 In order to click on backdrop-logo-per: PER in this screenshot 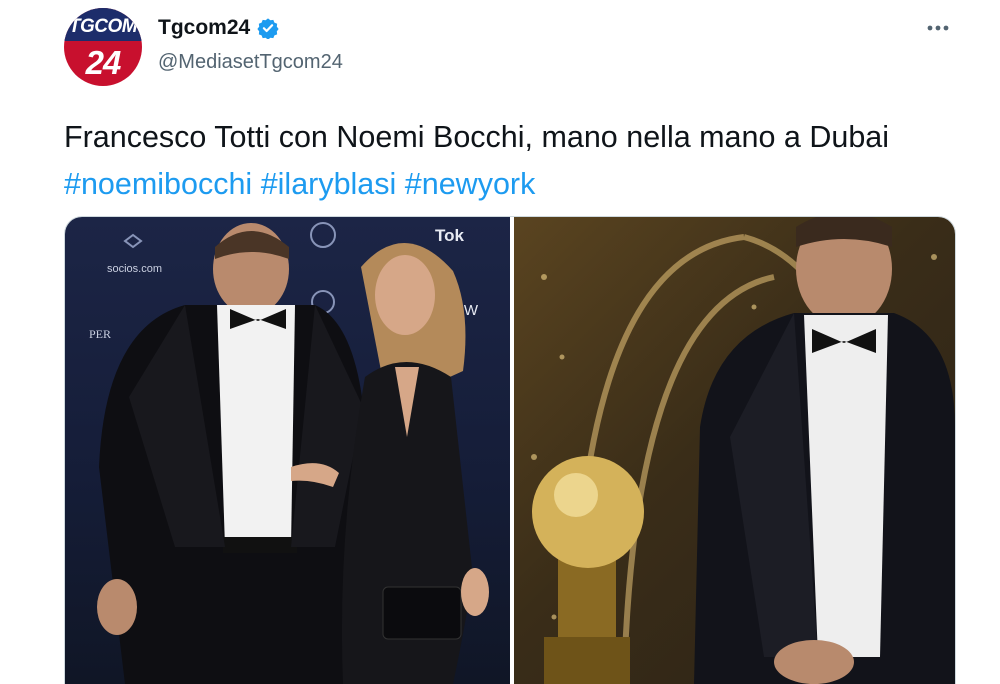, I will do `click(100, 334)`.